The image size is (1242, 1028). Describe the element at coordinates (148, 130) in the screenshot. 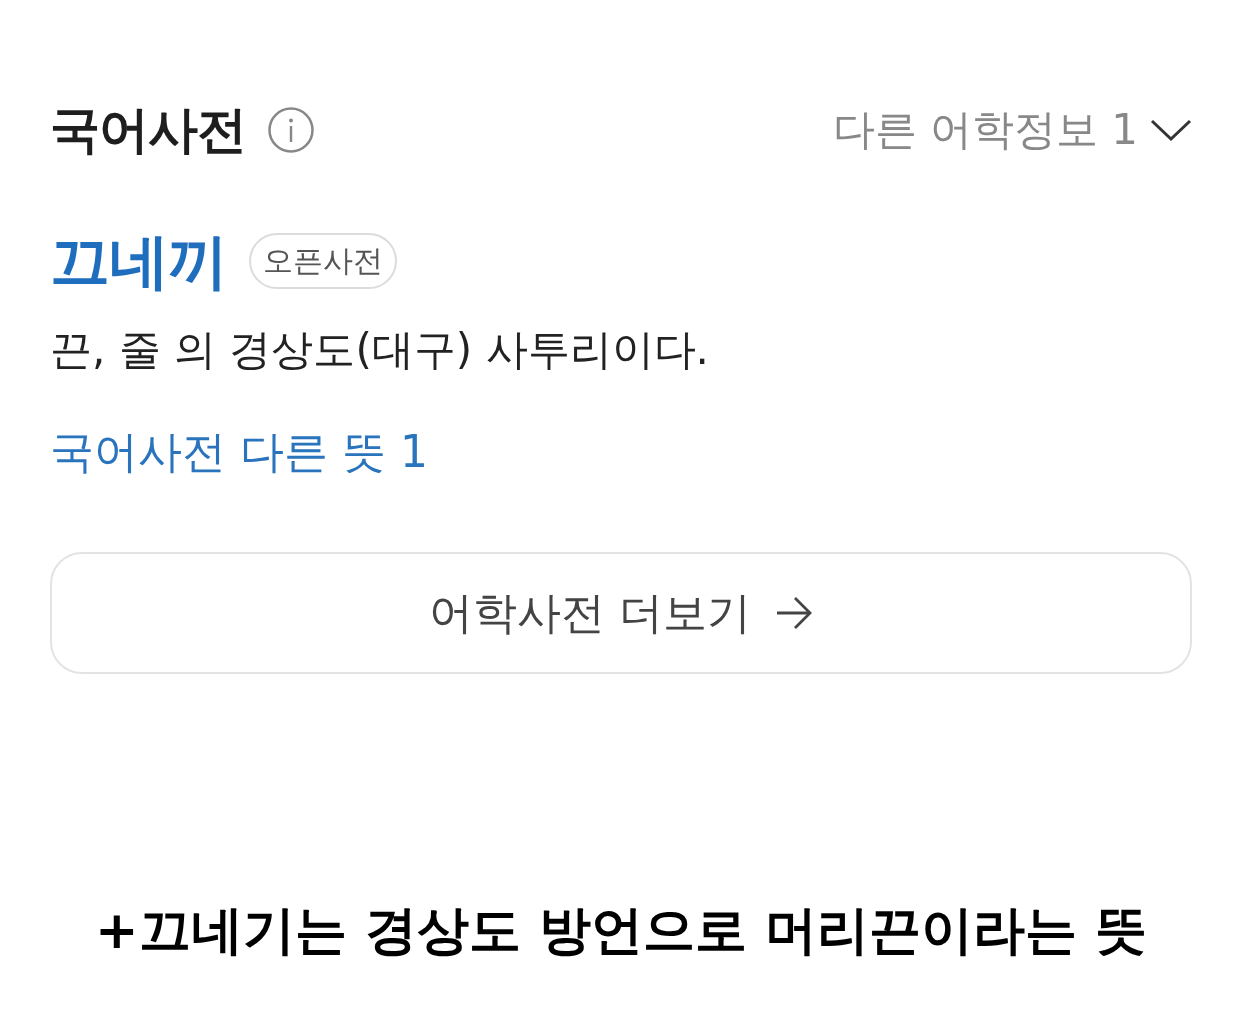

I see `section-title: 국어사전` at that location.